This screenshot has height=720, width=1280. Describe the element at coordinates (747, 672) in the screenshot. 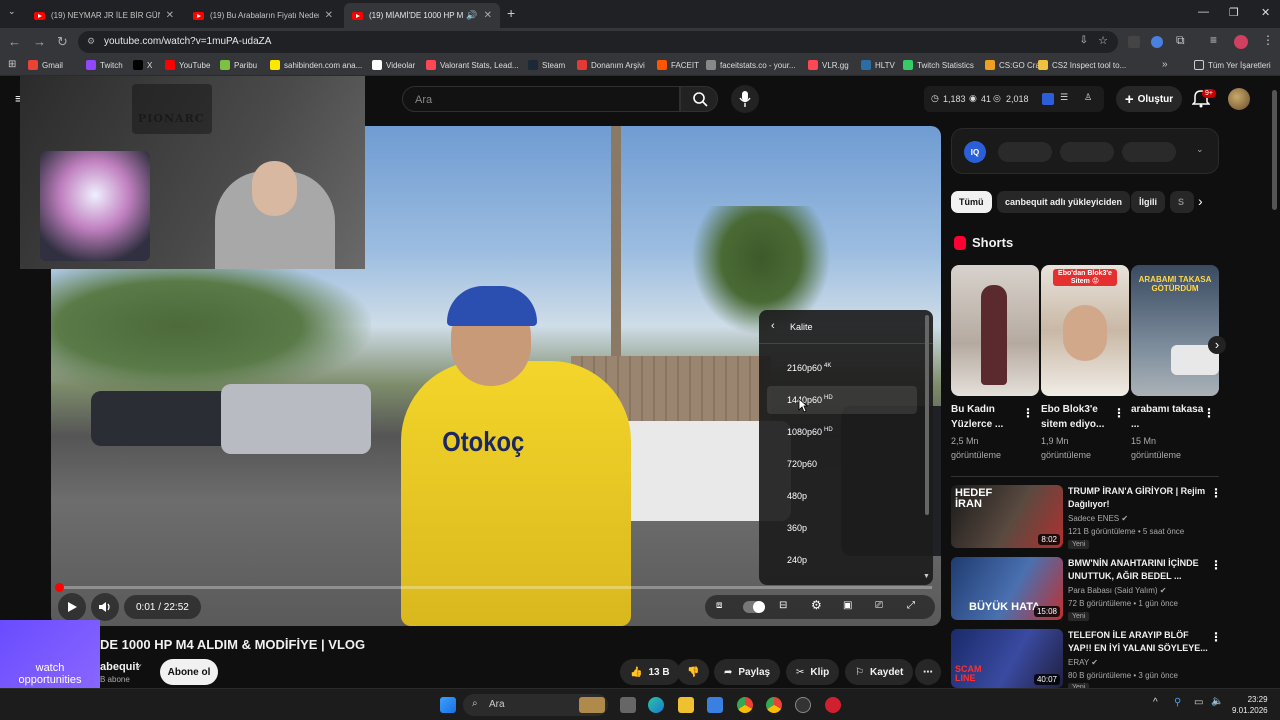

I see `share-button: ➦ Paylaş` at that location.